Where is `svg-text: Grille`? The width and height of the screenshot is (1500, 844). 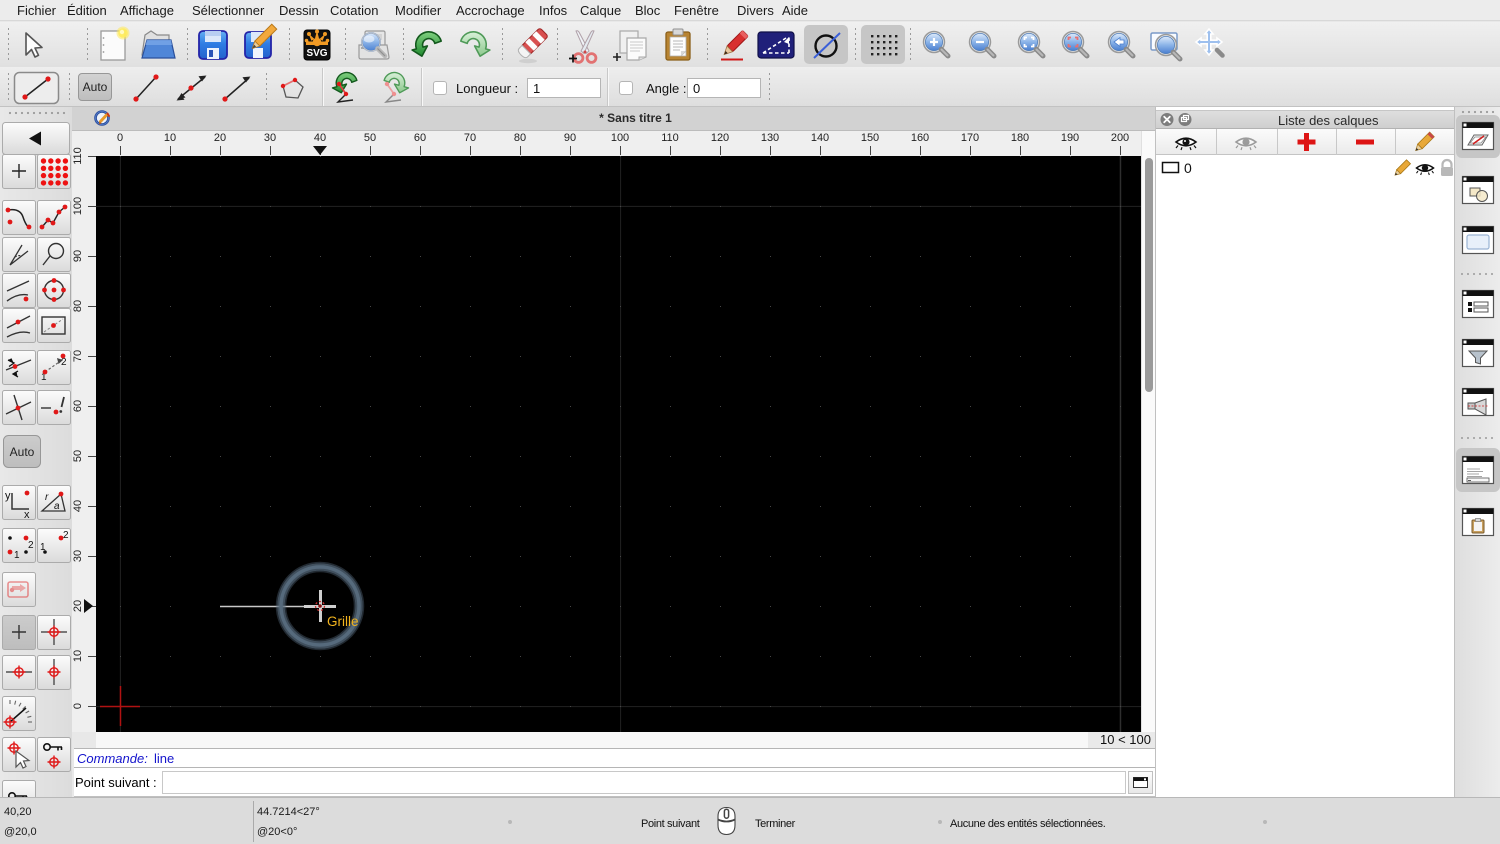 svg-text: Grille is located at coordinates (343, 621).